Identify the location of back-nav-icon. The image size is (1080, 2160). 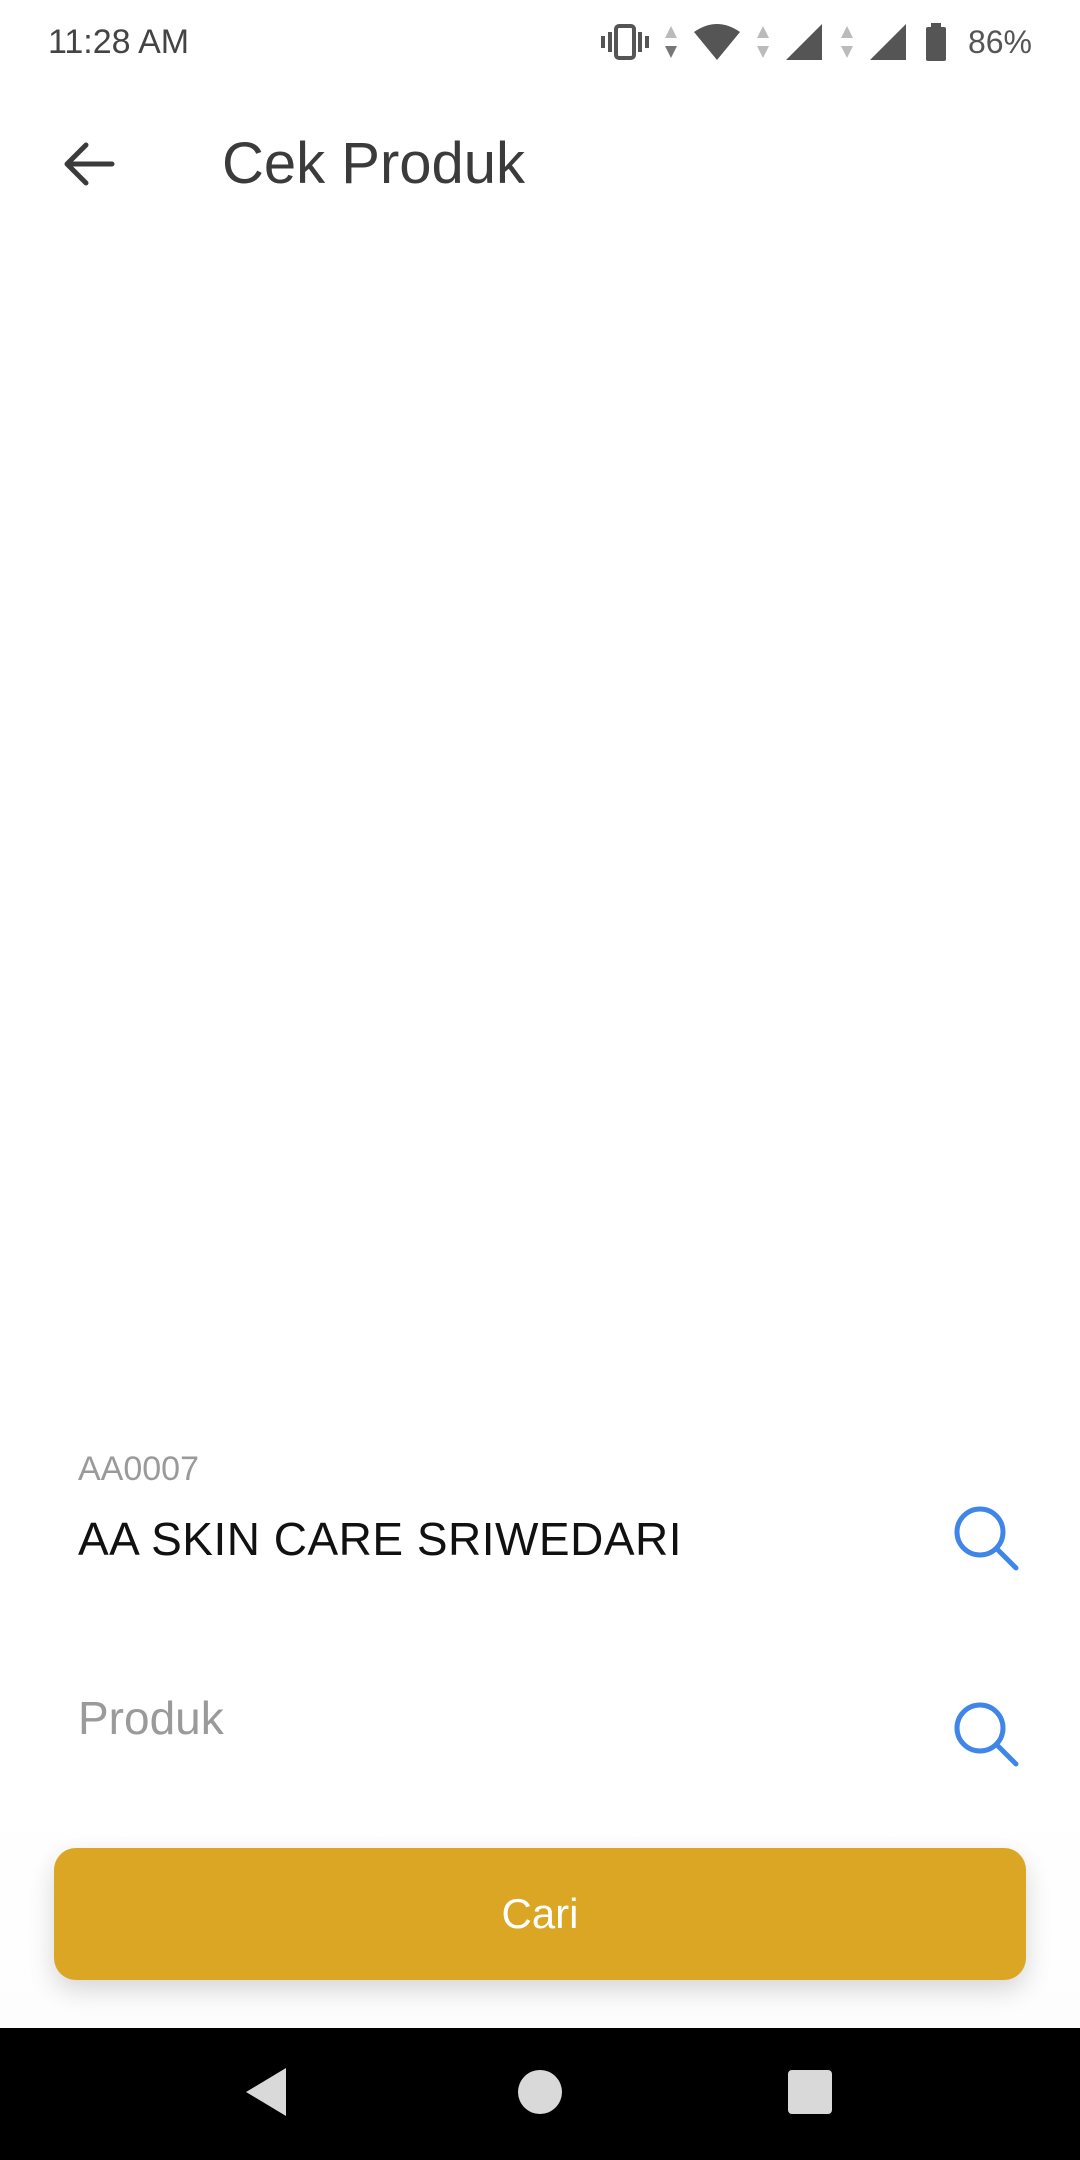
(266, 2094).